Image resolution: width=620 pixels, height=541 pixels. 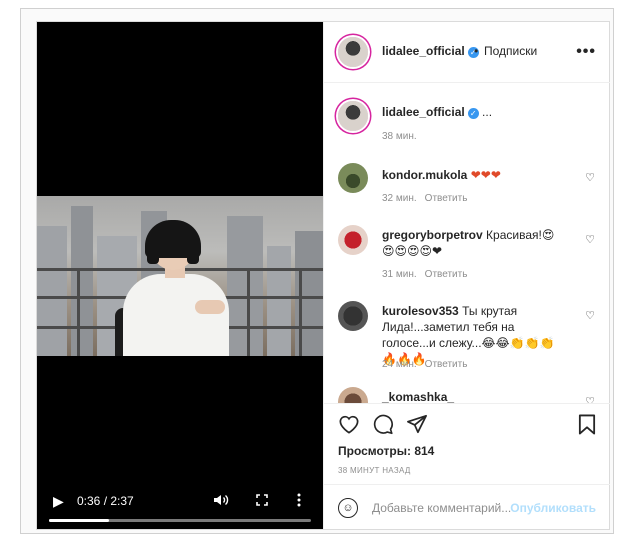 What do you see at coordinates (430, 51) in the screenshot?
I see `header-username: lidalee_official ✓` at bounding box center [430, 51].